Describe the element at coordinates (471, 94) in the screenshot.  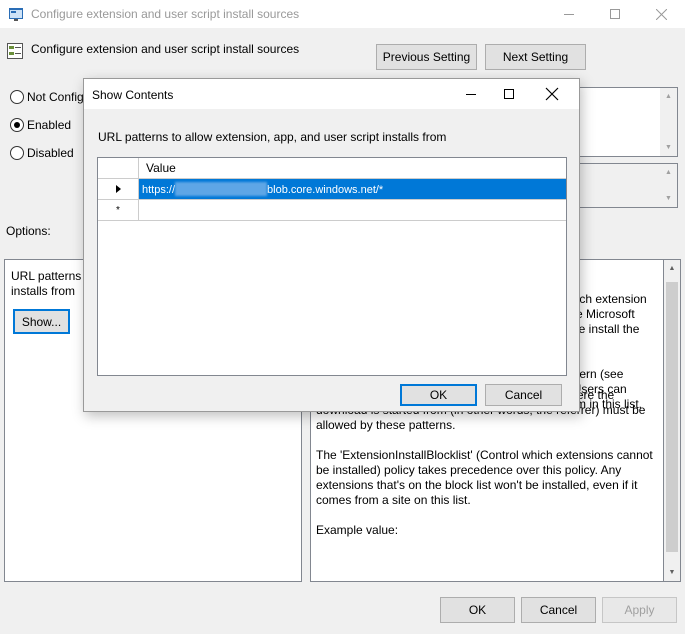
I see `dialog-minimize-icon` at that location.